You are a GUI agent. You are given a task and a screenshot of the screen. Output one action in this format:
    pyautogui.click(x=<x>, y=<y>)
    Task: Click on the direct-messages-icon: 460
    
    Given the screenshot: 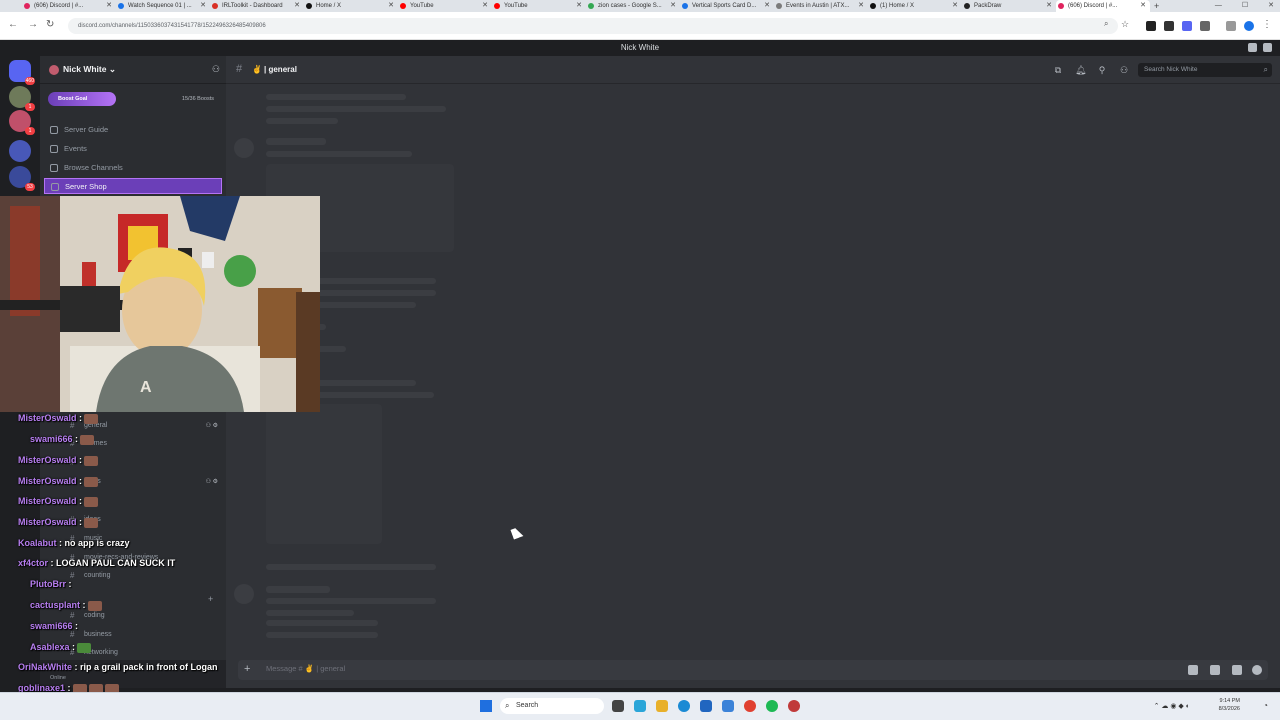 What is the action you would take?
    pyautogui.click(x=22, y=72)
    